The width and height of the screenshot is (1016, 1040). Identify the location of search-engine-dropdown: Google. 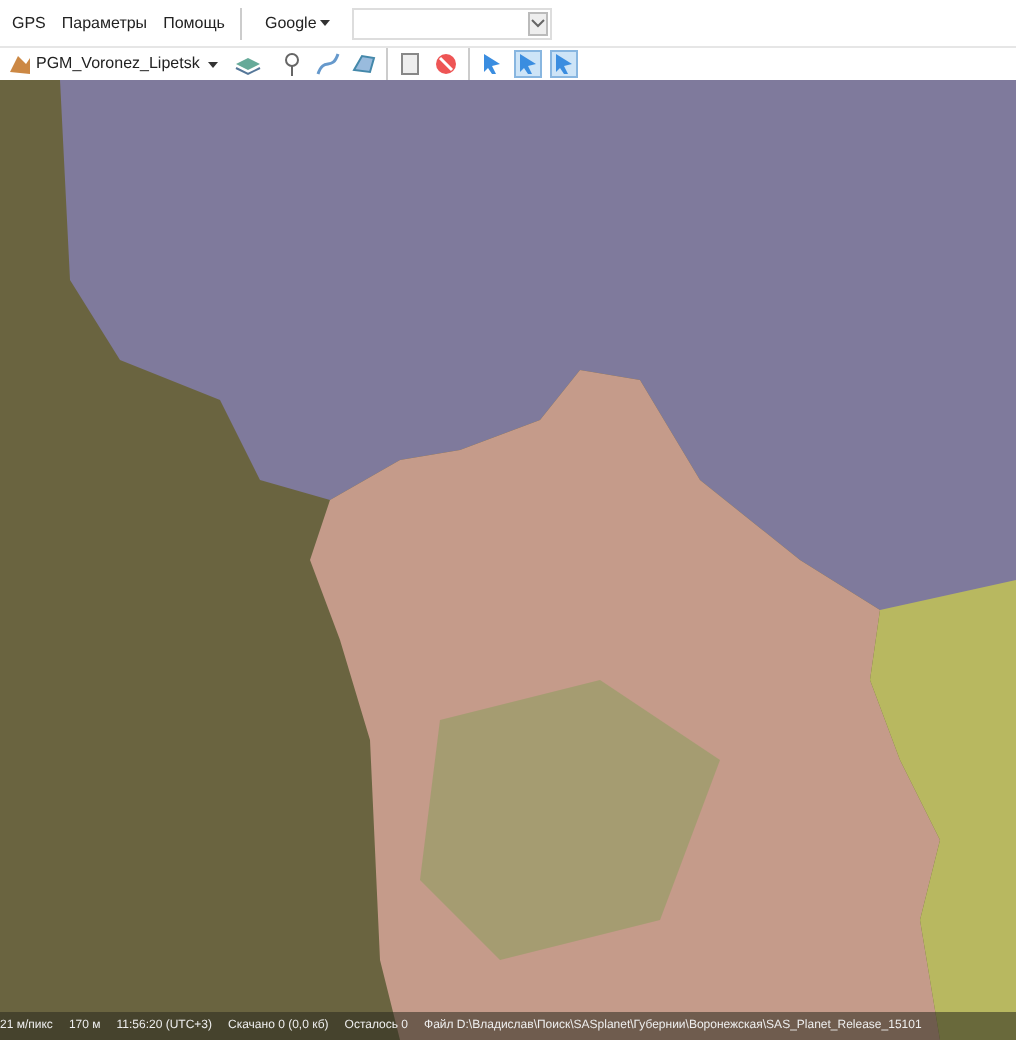
(297, 23).